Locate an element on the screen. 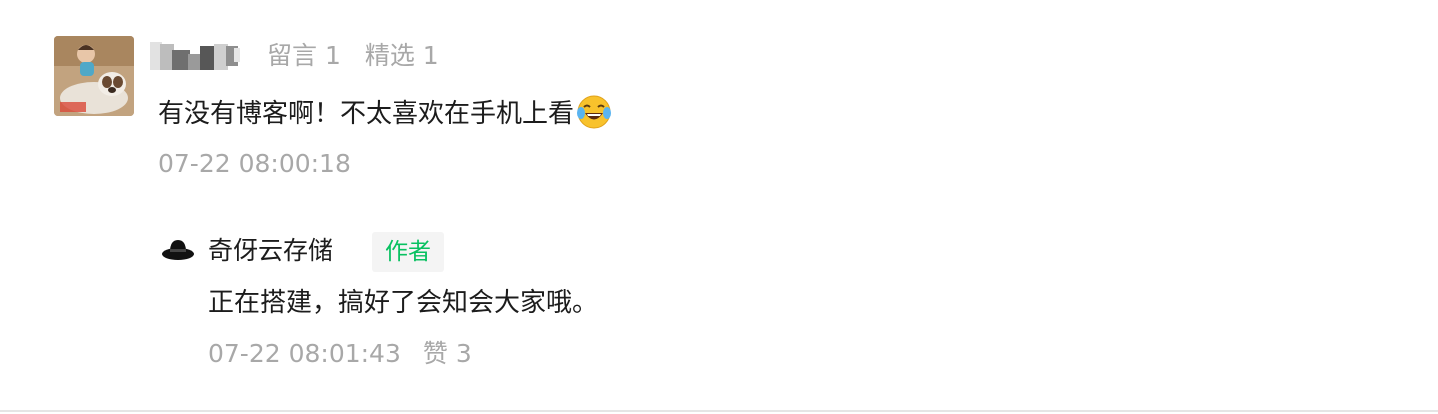  comment-count: 留言 1 is located at coordinates (304, 55).